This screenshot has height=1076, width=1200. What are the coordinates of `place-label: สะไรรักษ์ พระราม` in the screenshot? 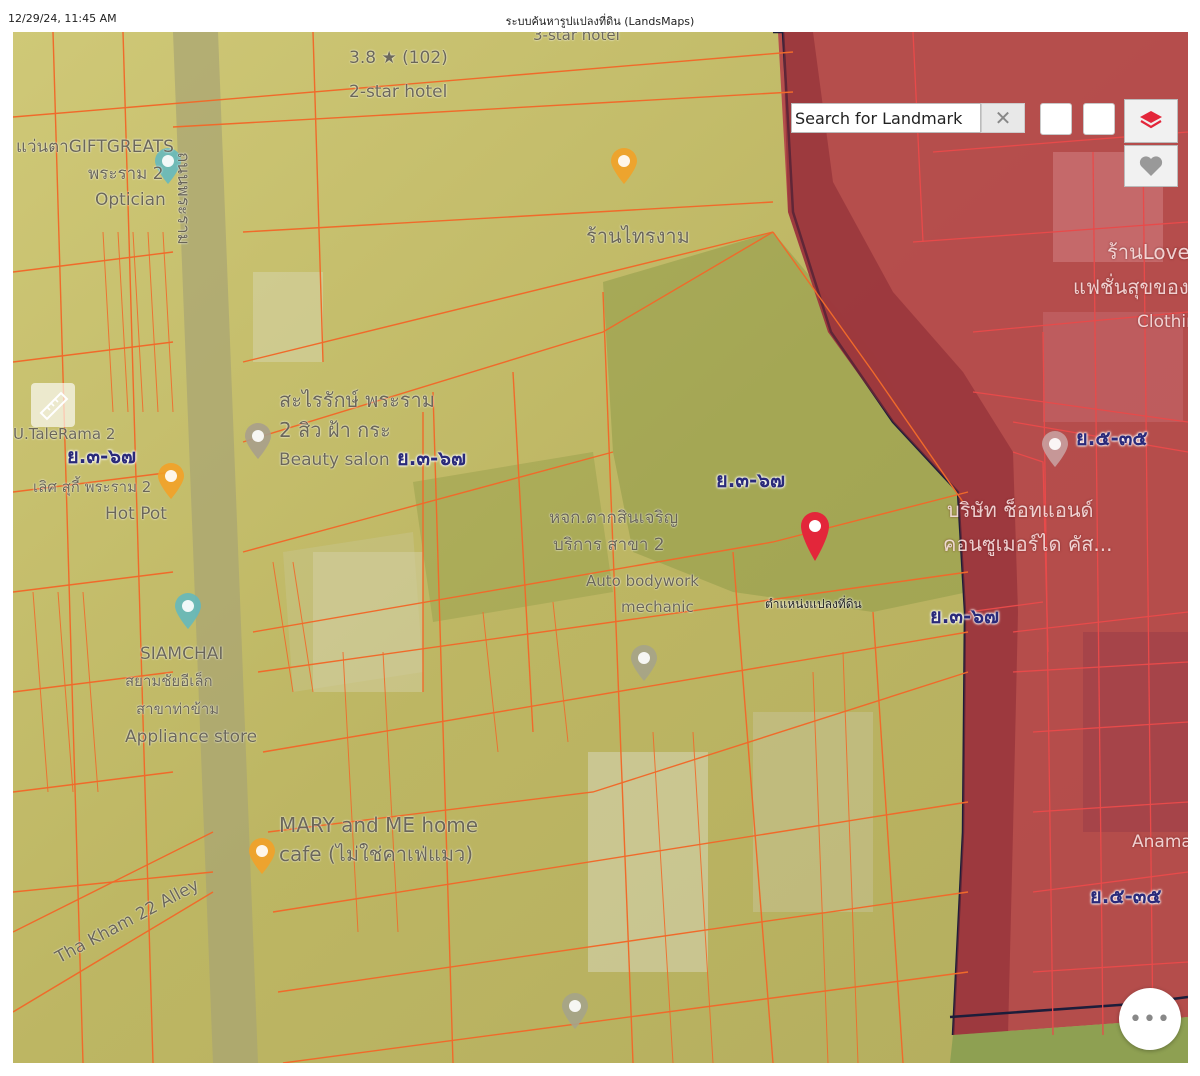 It's located at (357, 400).